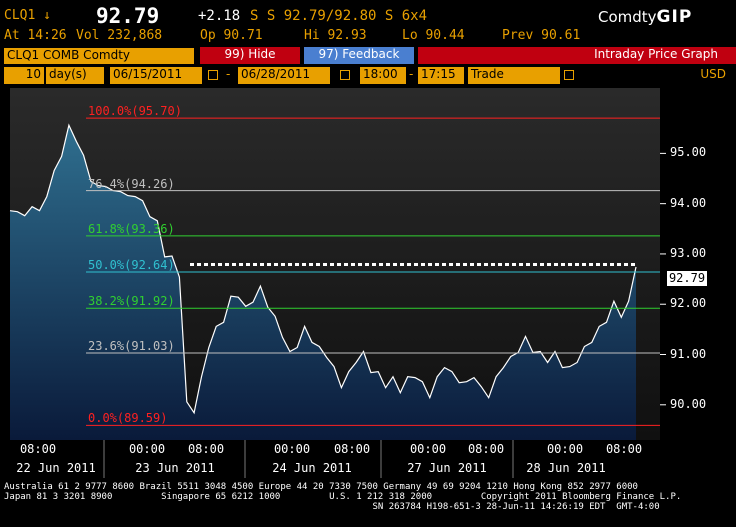 The image size is (736, 527). Describe the element at coordinates (24, 75) in the screenshot. I see `period-value-field: 10` at that location.